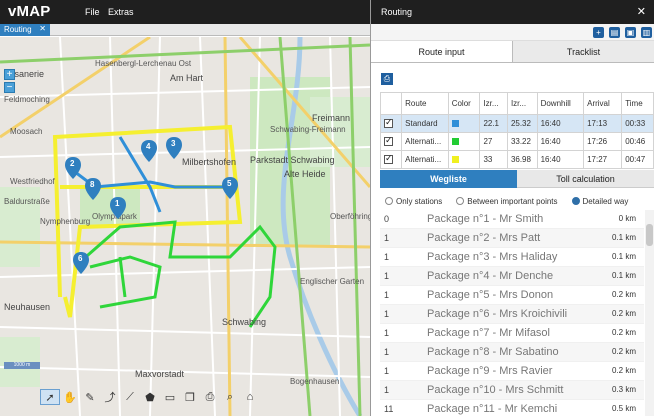  What do you see at coordinates (110, 397) in the screenshot?
I see `node-edit-icon: ⤴` at bounding box center [110, 397].